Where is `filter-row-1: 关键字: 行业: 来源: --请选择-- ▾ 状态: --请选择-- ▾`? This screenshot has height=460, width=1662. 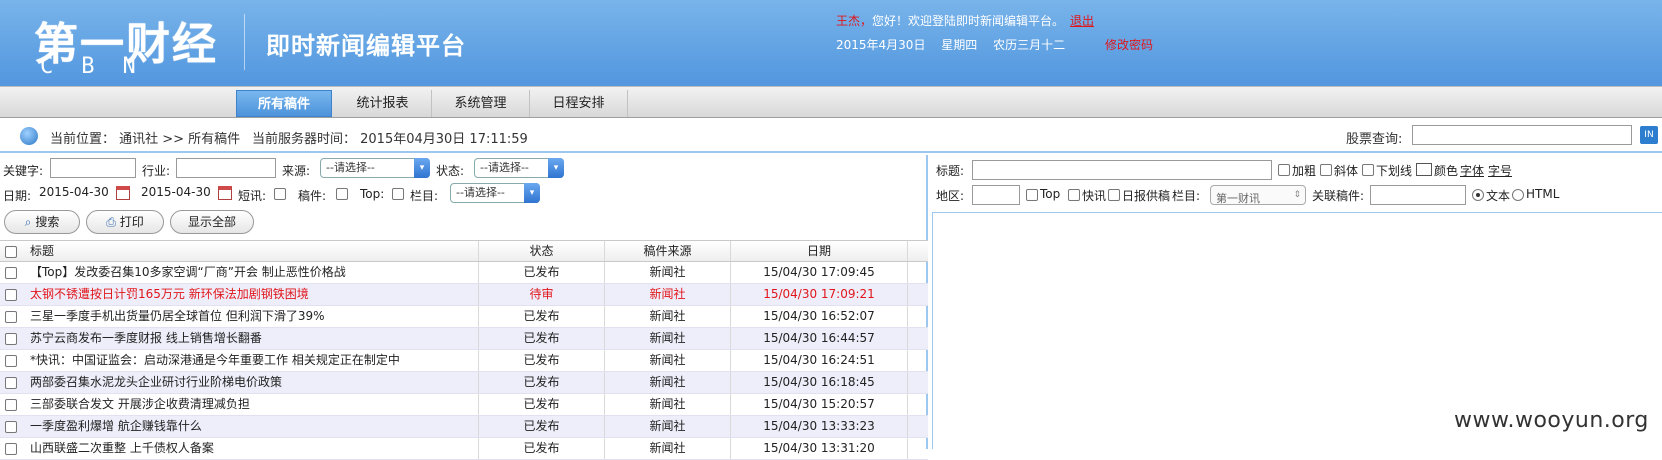 filter-row-1: 关键字: 行业: 来源: --请选择-- ▾ 状态: --请选择-- ▾ is located at coordinates (464, 169).